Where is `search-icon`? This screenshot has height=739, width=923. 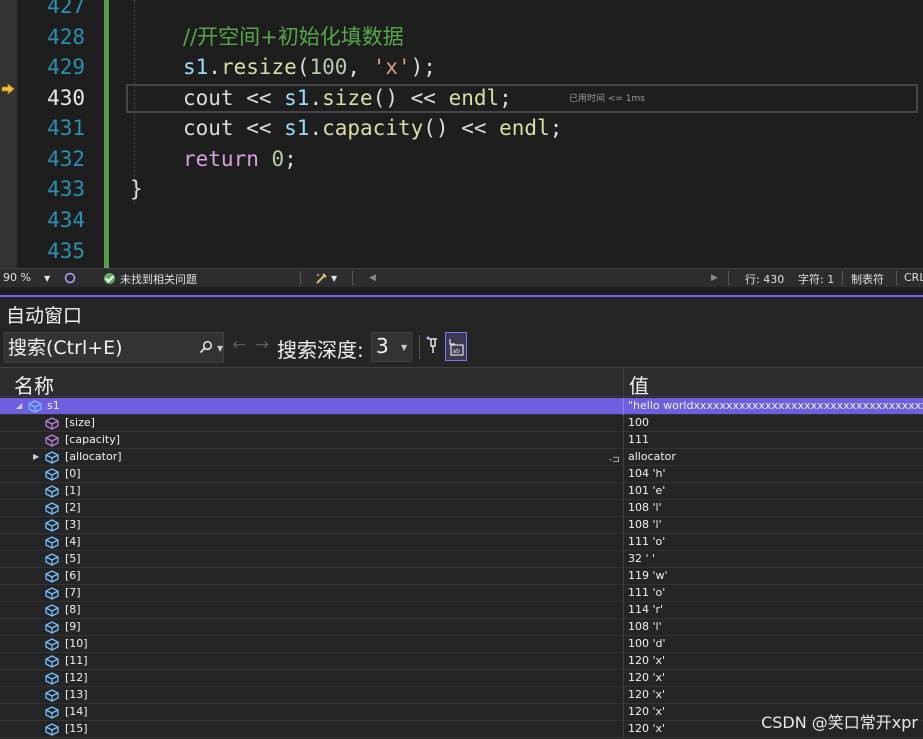 search-icon is located at coordinates (206, 347).